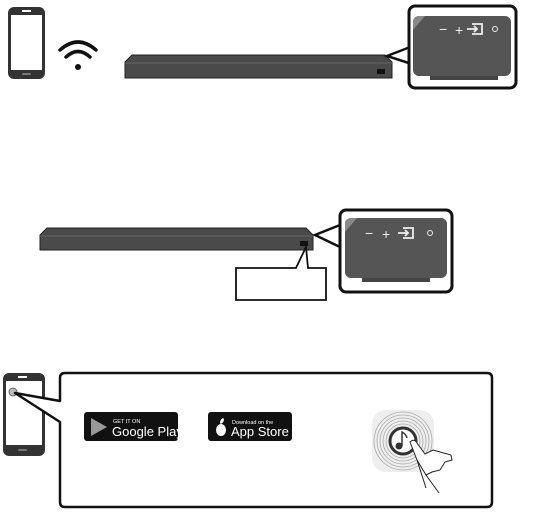 Image resolution: width=537 pixels, height=512 pixels. I want to click on google-play-large-text: Google Play, so click(147, 431).